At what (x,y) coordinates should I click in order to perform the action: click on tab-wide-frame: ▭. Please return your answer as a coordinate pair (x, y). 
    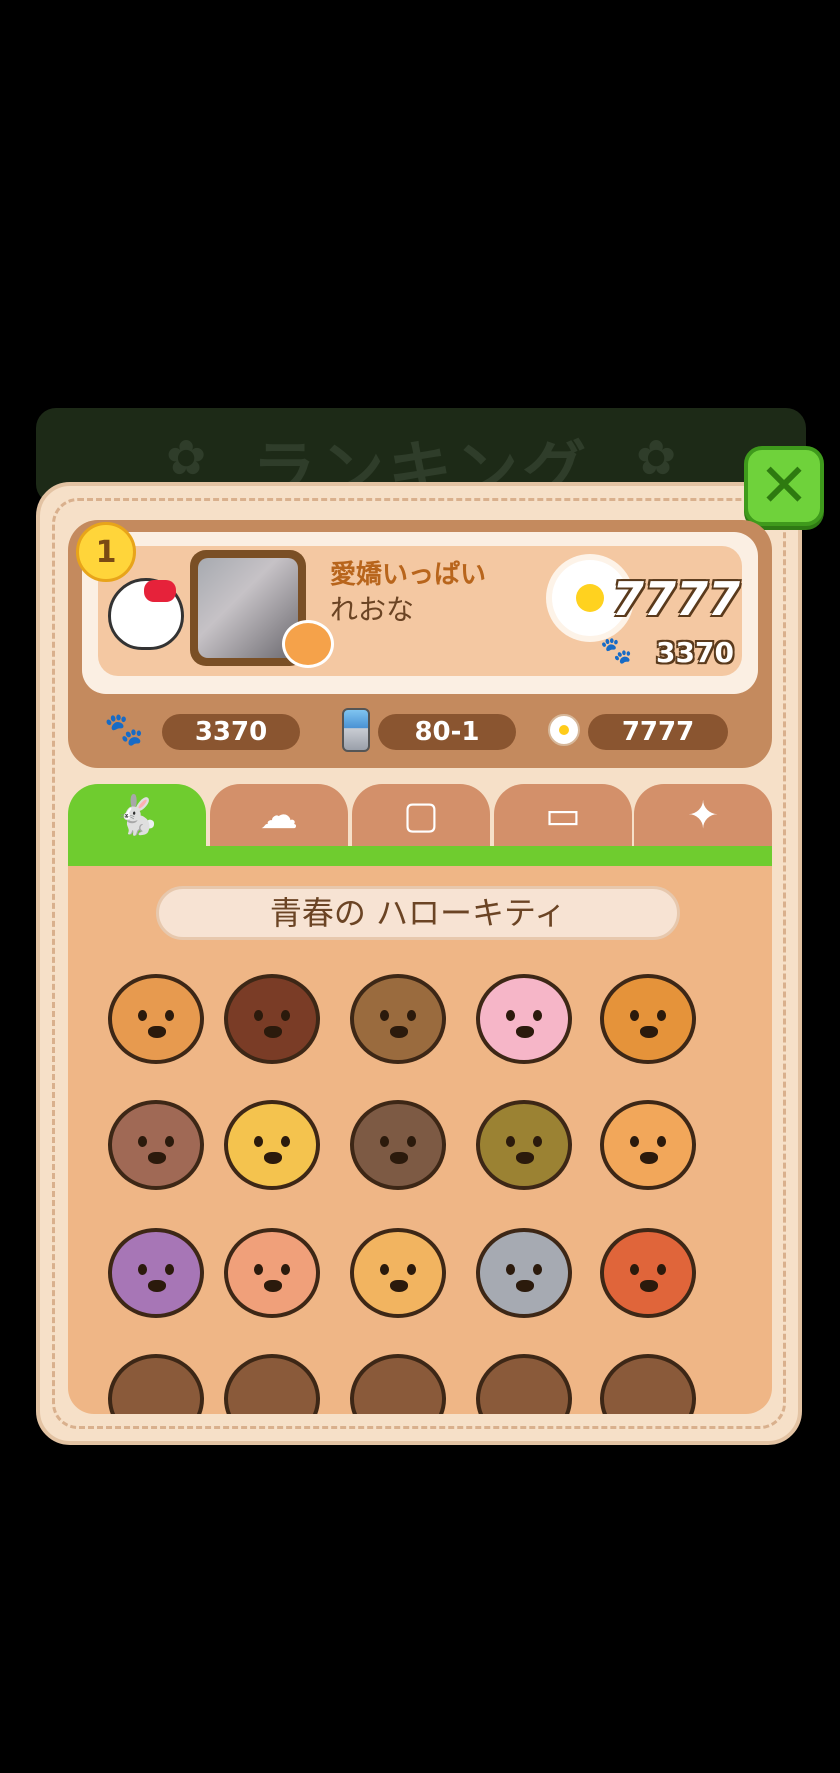
    Looking at the image, I should click on (563, 815).